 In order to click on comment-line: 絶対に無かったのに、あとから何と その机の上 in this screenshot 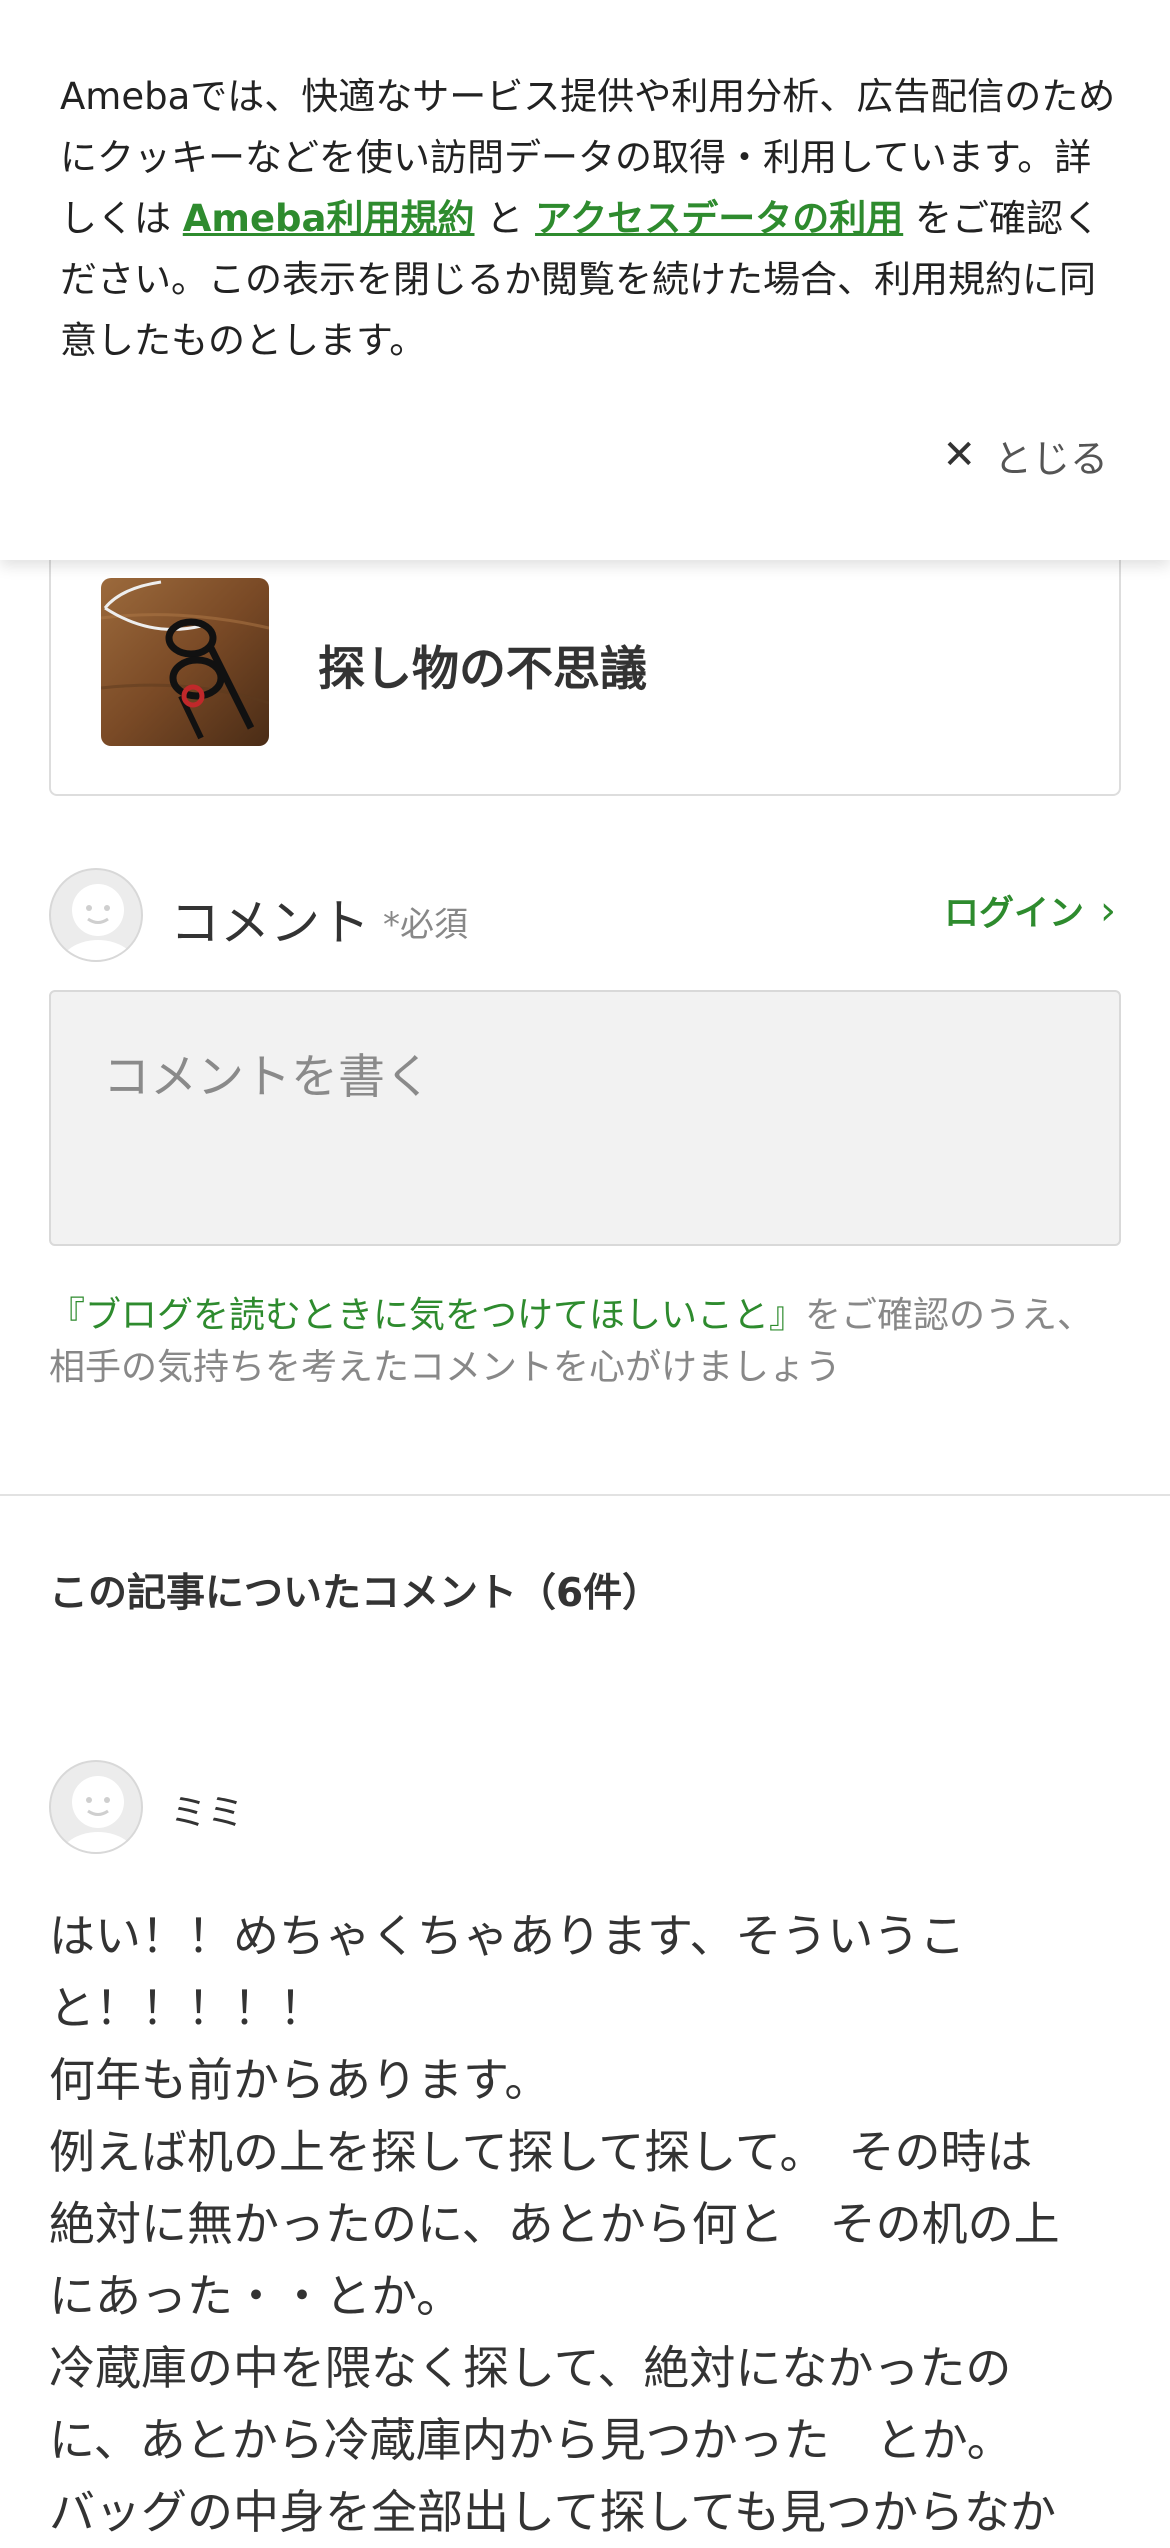, I will do `click(554, 2224)`.